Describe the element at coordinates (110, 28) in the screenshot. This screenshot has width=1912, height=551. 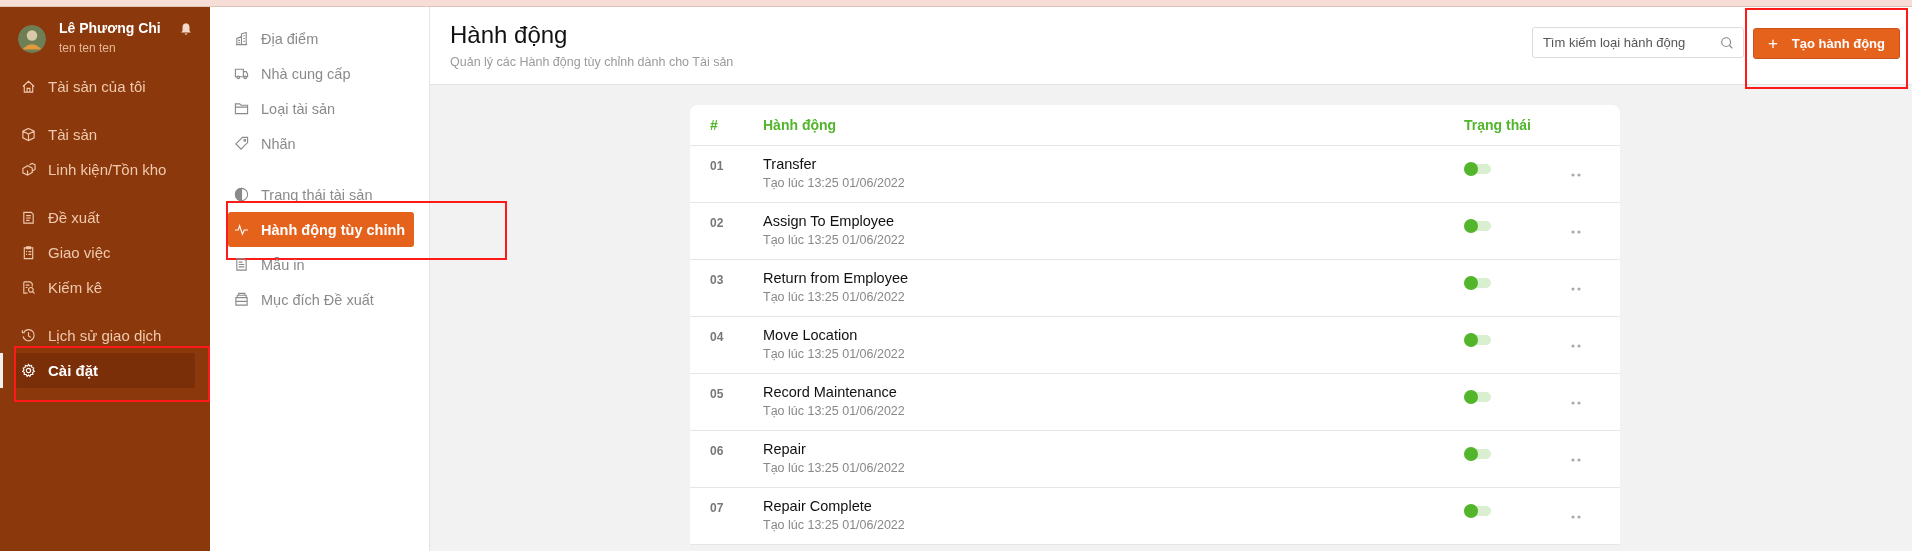
I see `user-name: Lê Phương Chi` at that location.